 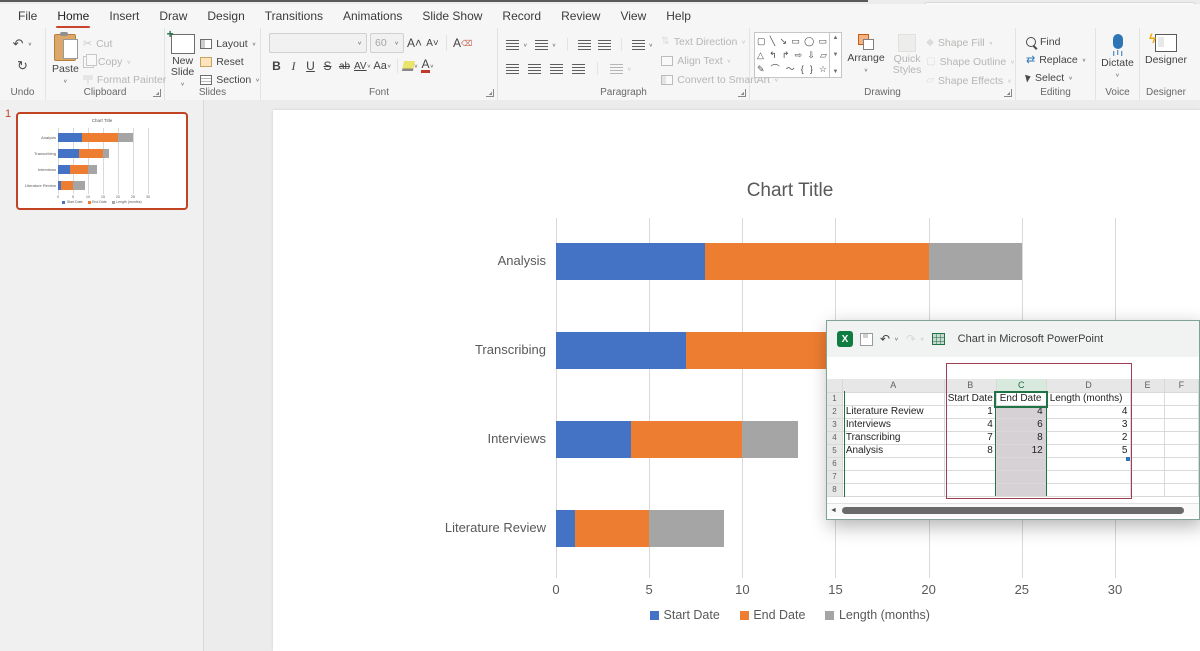 What do you see at coordinates (893, 412) in the screenshot?
I see `cell-A2: Literature Review` at bounding box center [893, 412].